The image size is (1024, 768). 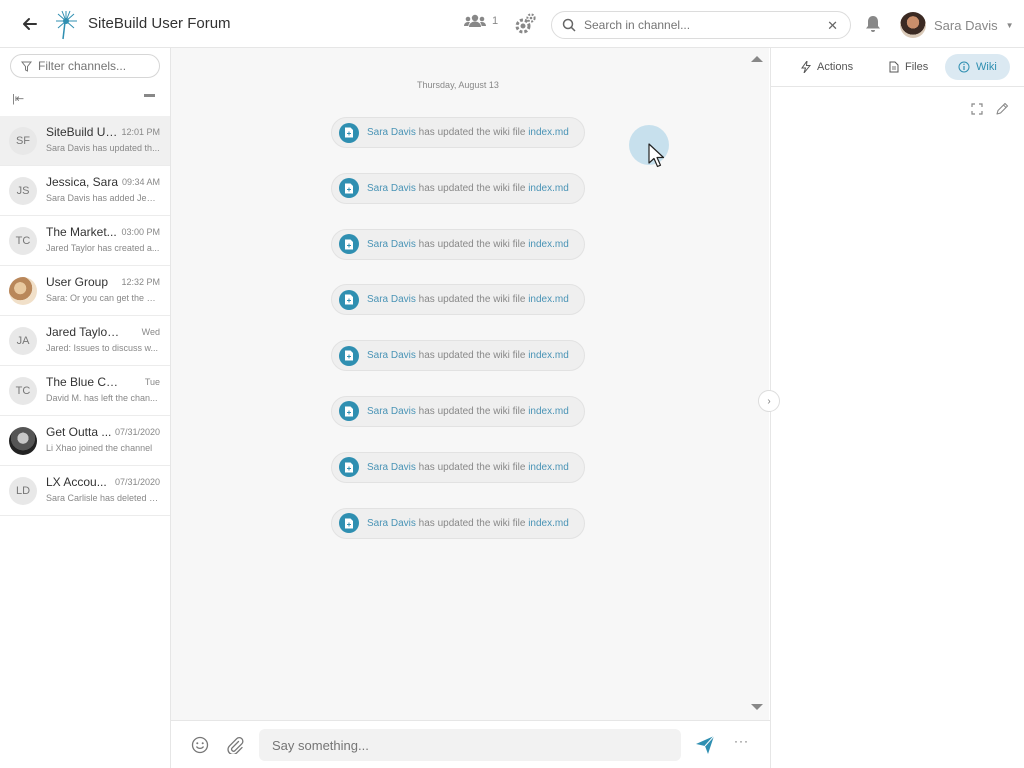 I want to click on pencil-icon, so click(x=1002, y=109).